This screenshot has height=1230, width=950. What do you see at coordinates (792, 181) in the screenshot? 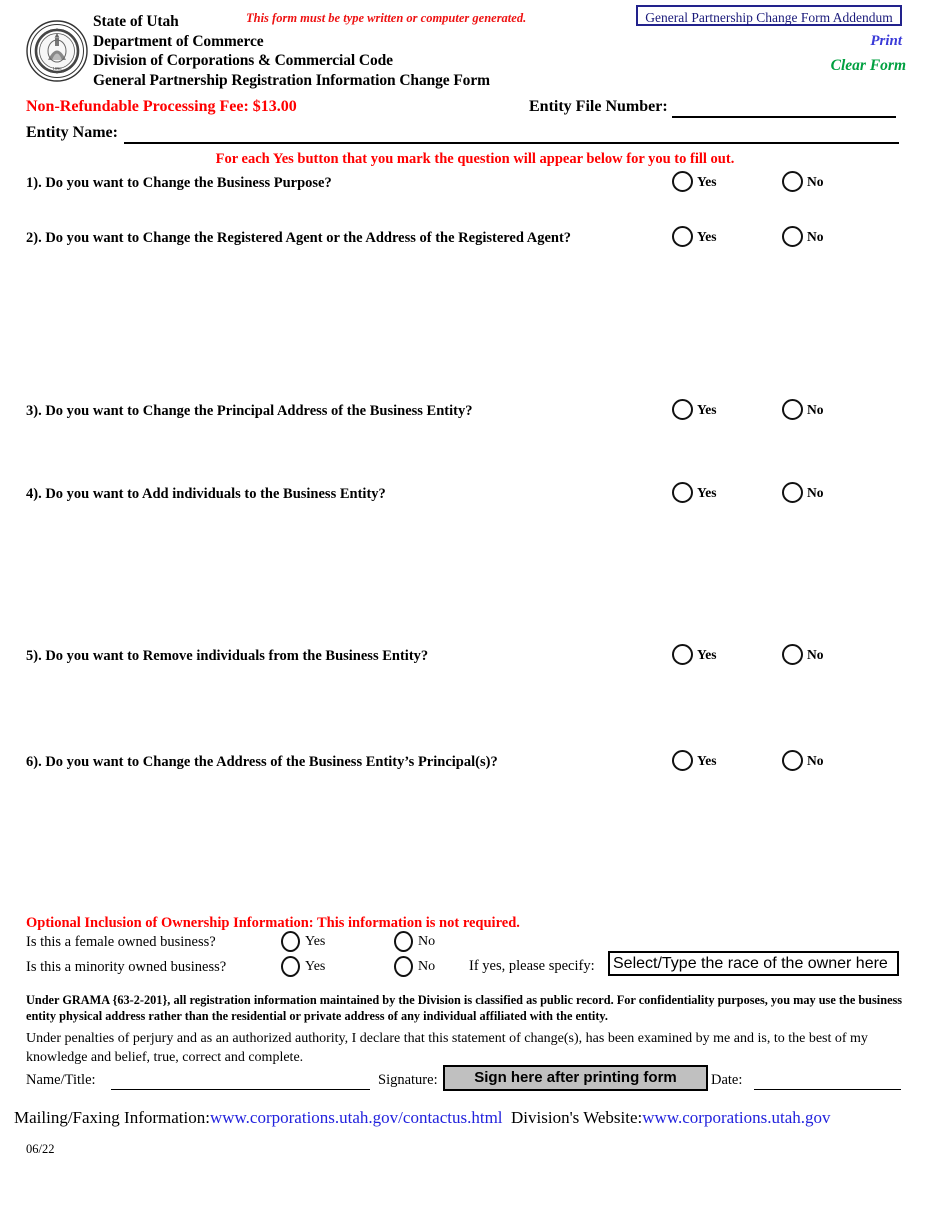
I see `question-1-no-radio` at bounding box center [792, 181].